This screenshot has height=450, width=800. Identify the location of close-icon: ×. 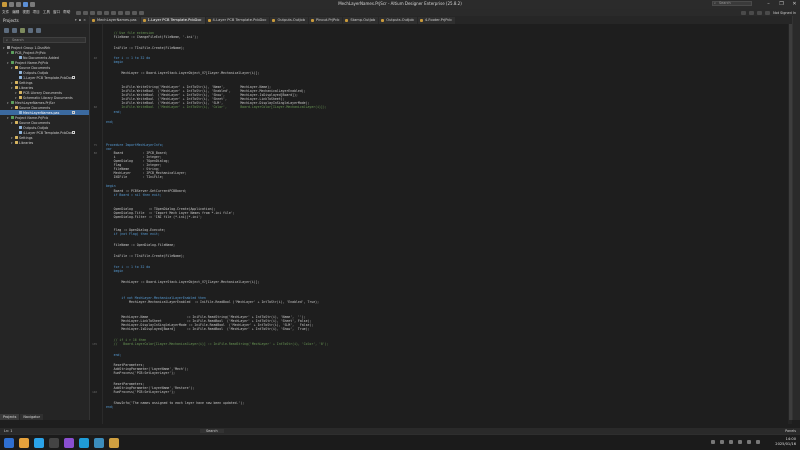
(84, 20).